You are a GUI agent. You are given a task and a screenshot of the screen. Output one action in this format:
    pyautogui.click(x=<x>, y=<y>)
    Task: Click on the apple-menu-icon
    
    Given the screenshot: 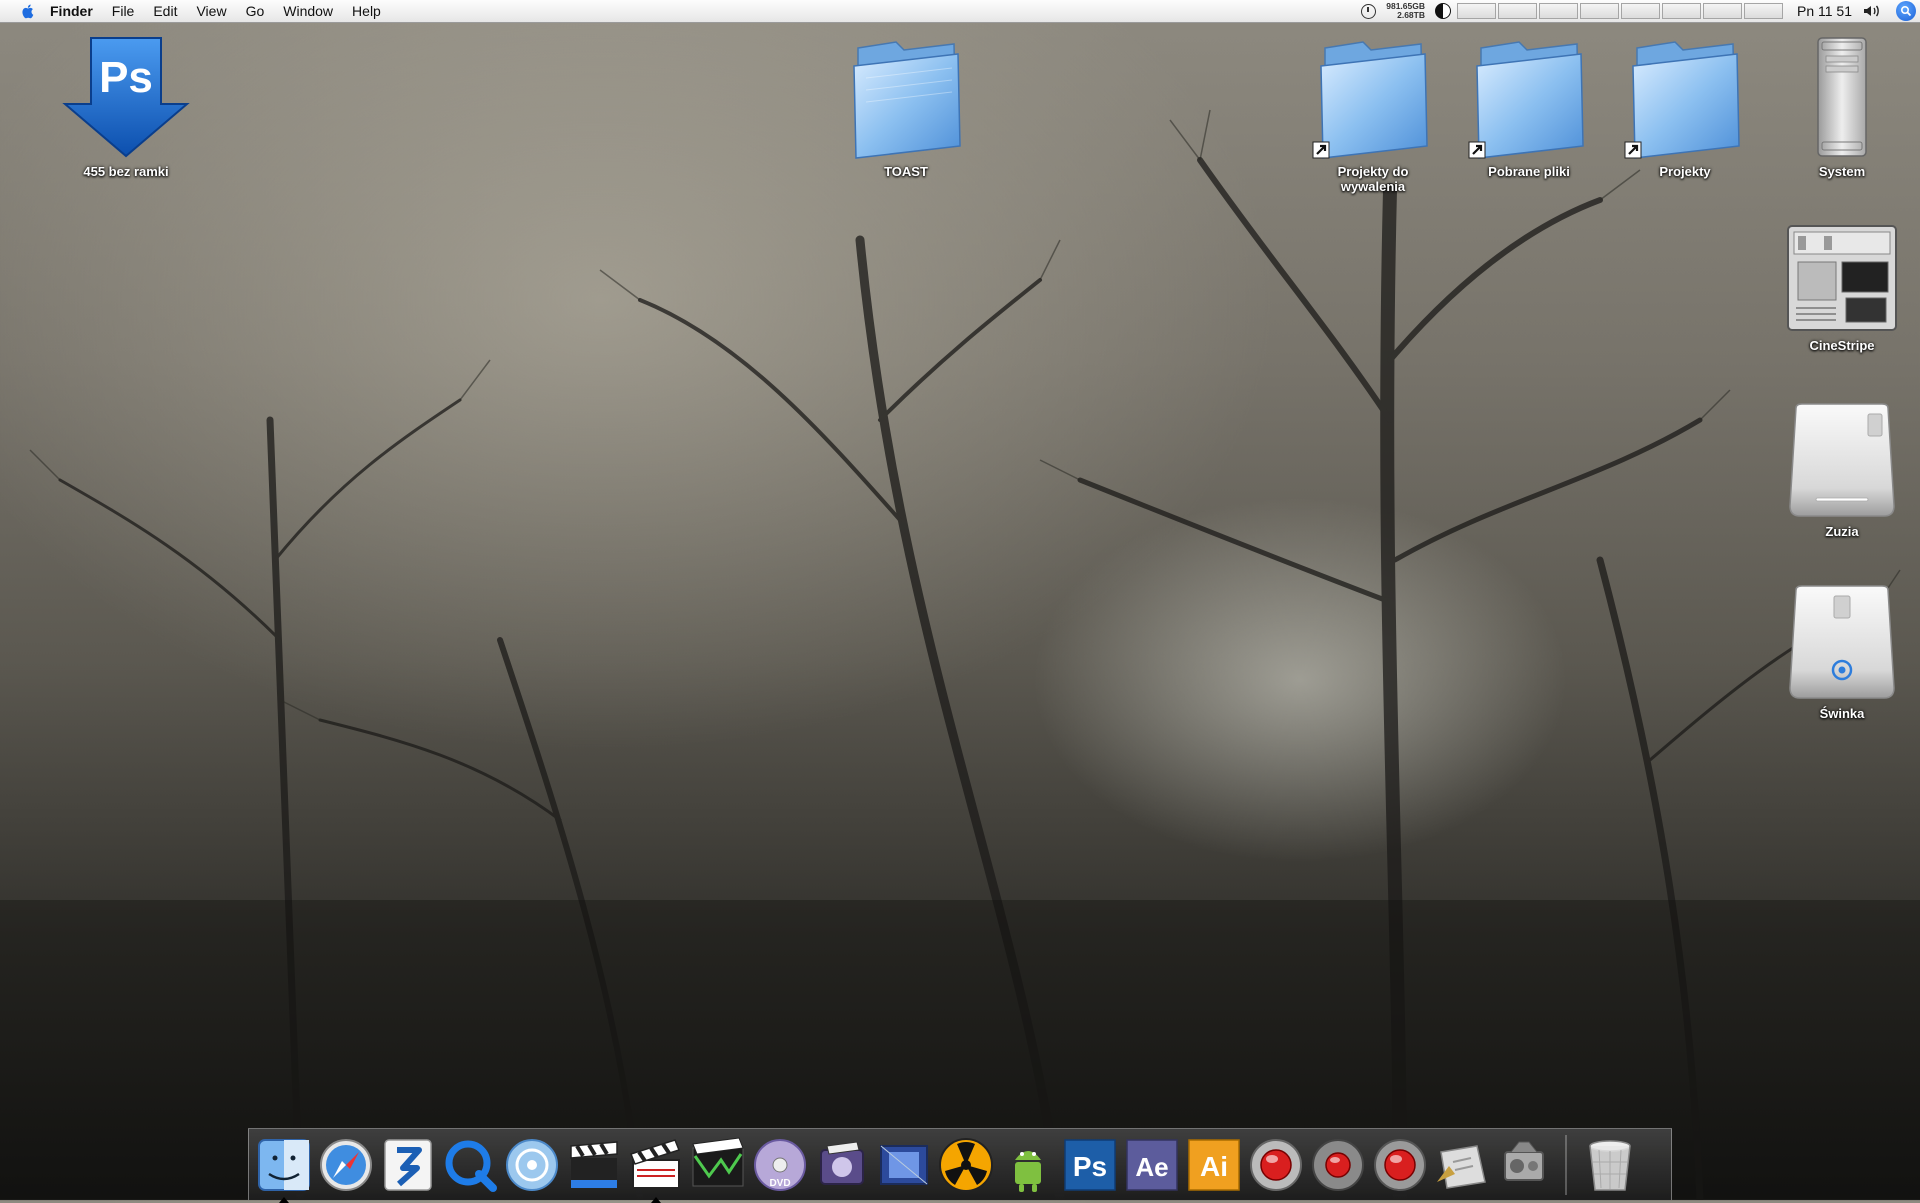 What is the action you would take?
    pyautogui.click(x=28, y=11)
    